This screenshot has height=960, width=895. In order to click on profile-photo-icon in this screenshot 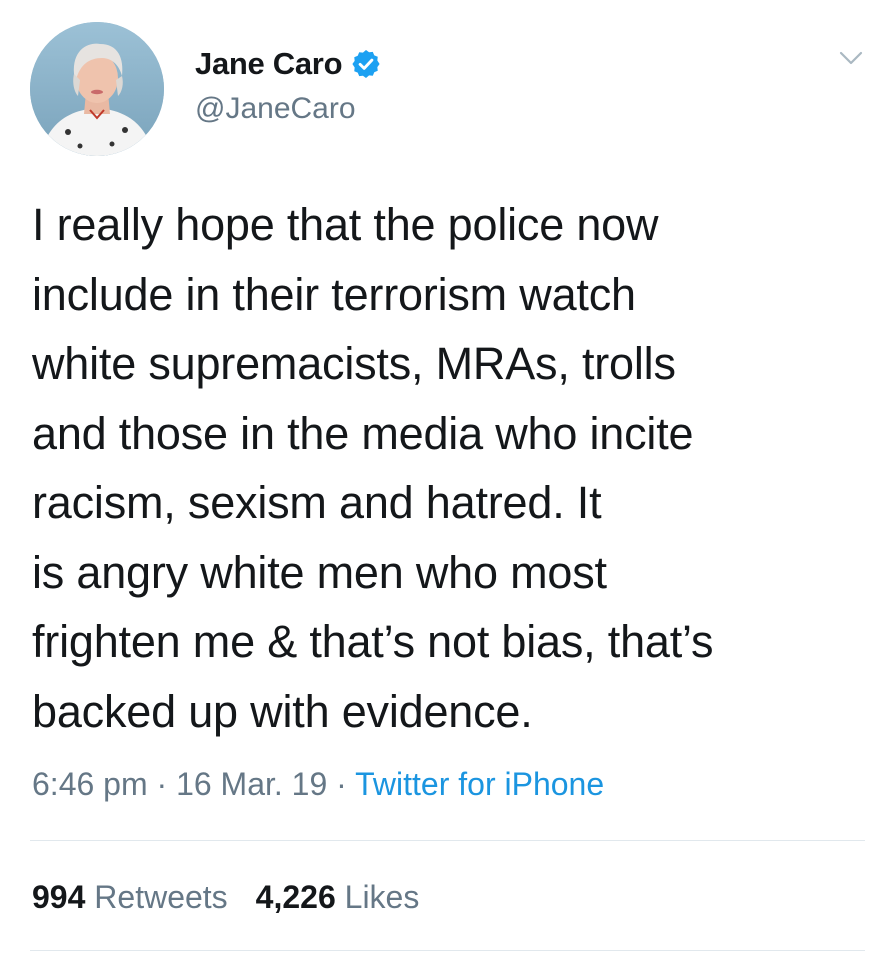, I will do `click(97, 89)`.